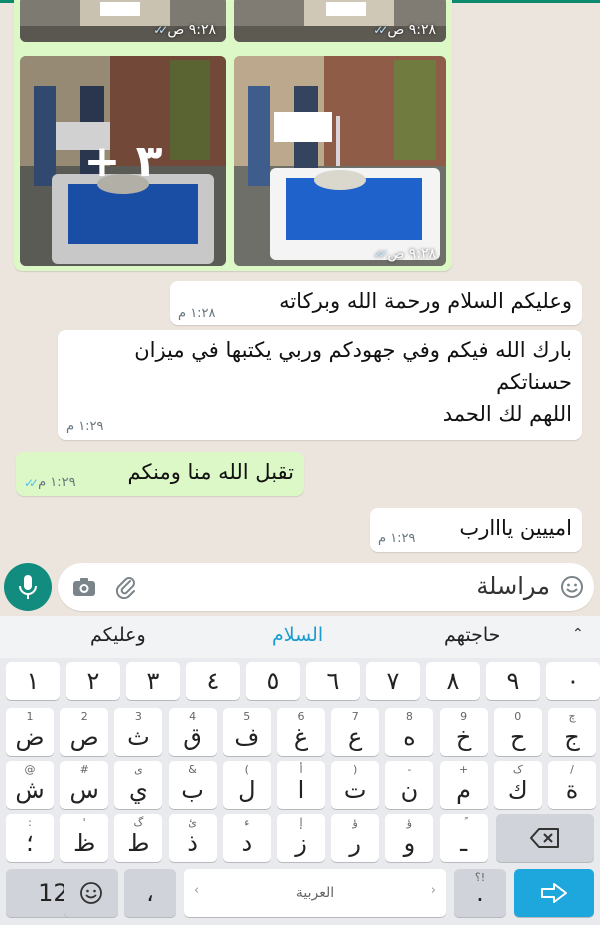 The height and width of the screenshot is (925, 600). I want to click on digit-key: ٦, so click(333, 681).